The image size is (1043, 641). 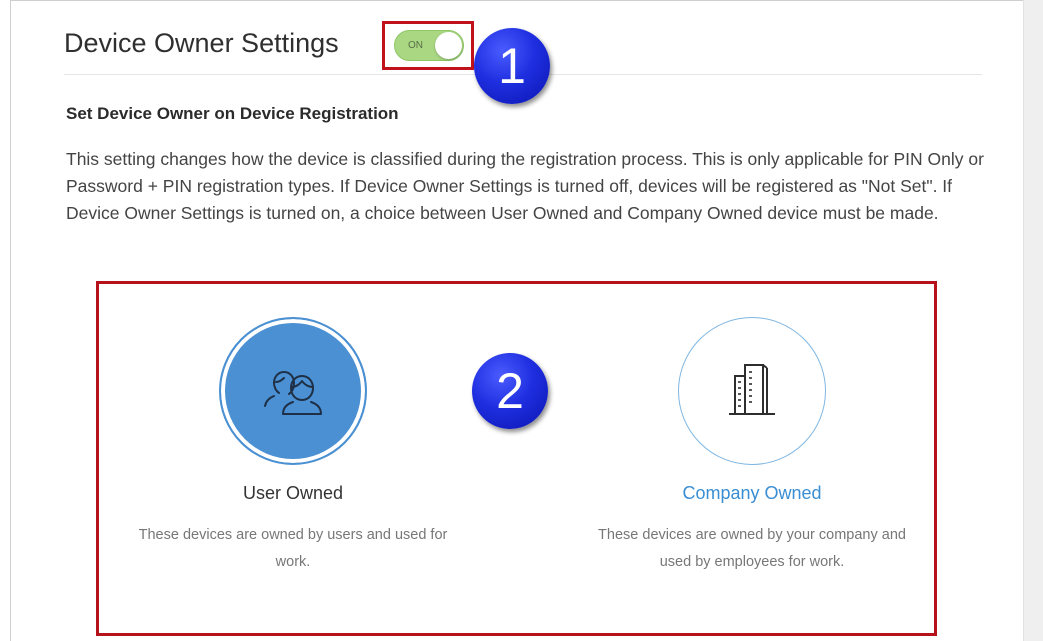 I want to click on step-badge-2: 2, so click(x=510, y=391).